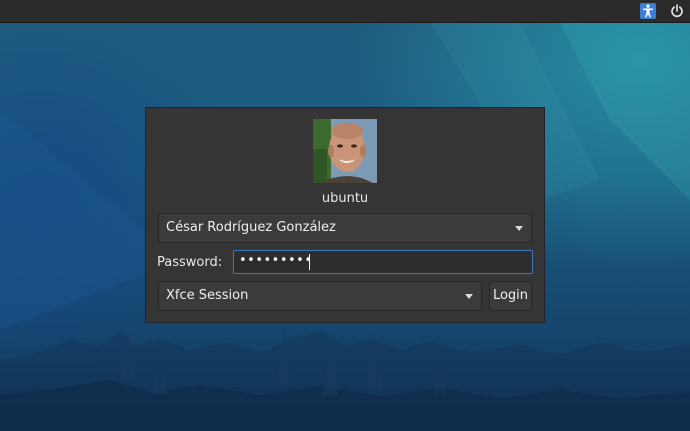 The width and height of the screenshot is (690, 431). Describe the element at coordinates (345, 198) in the screenshot. I see `username-label: ubuntu` at that location.